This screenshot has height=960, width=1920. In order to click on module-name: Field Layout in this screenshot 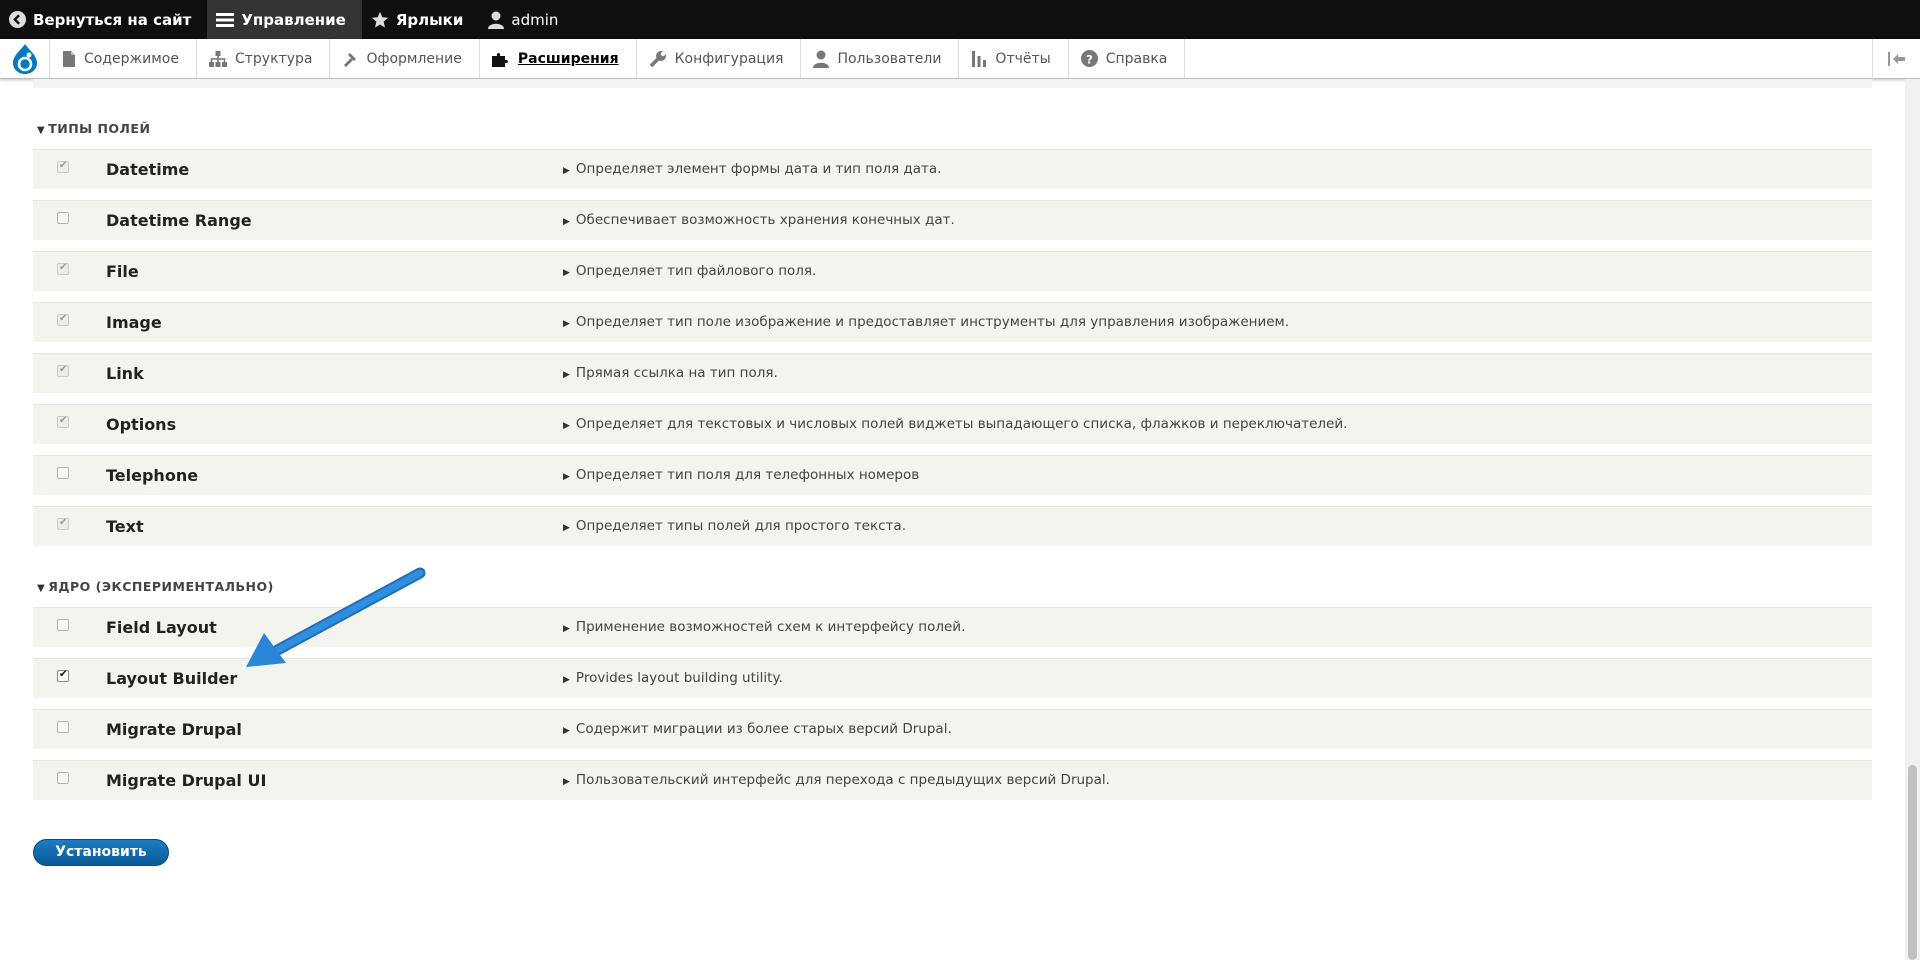, I will do `click(161, 627)`.